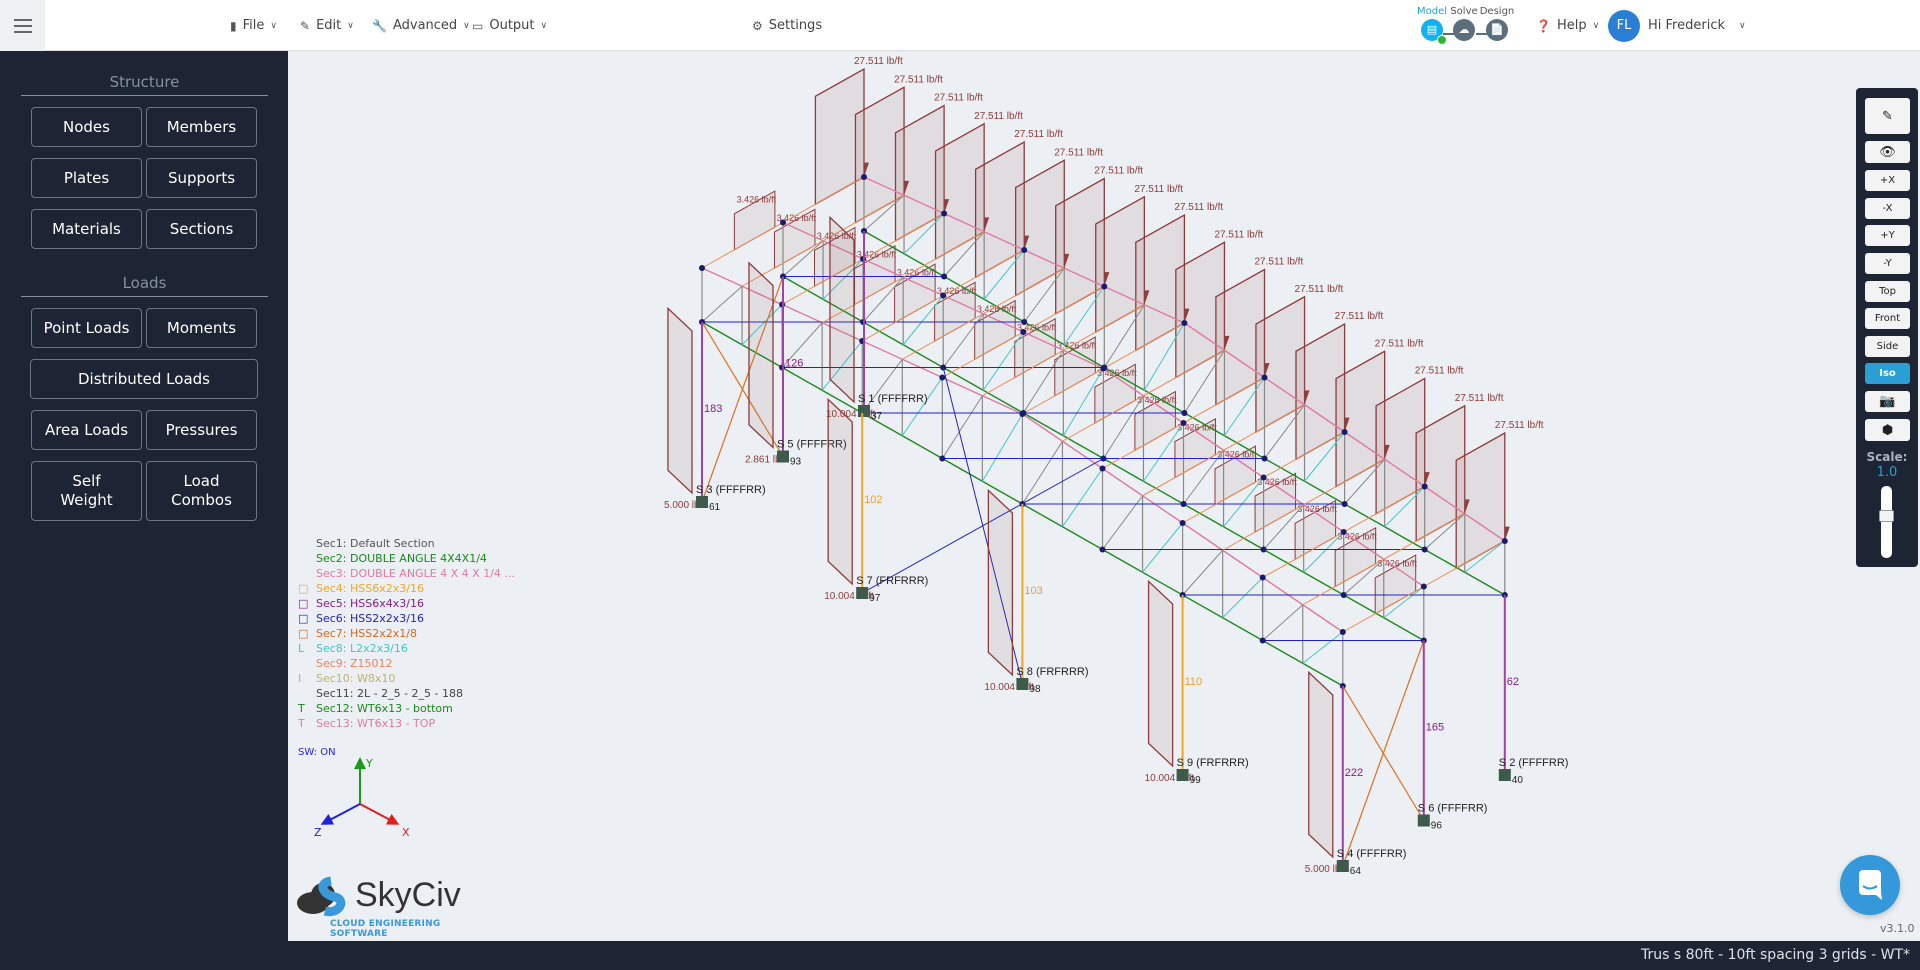  Describe the element at coordinates (375, 543) in the screenshot. I see `legend-label: Sec1: Default Section` at that location.